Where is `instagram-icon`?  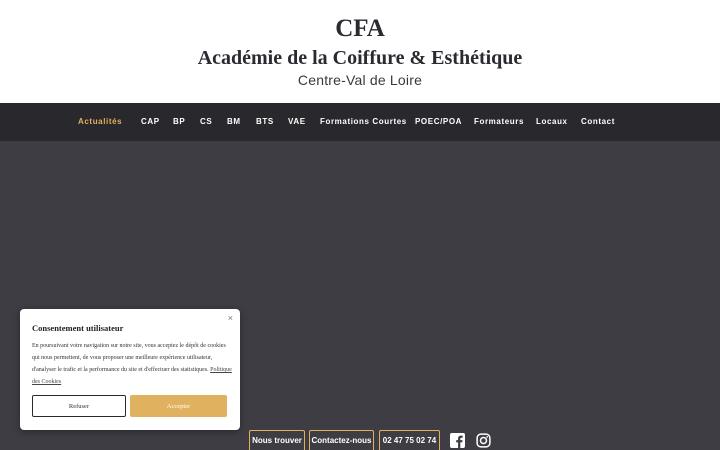
instagram-icon is located at coordinates (483, 440).